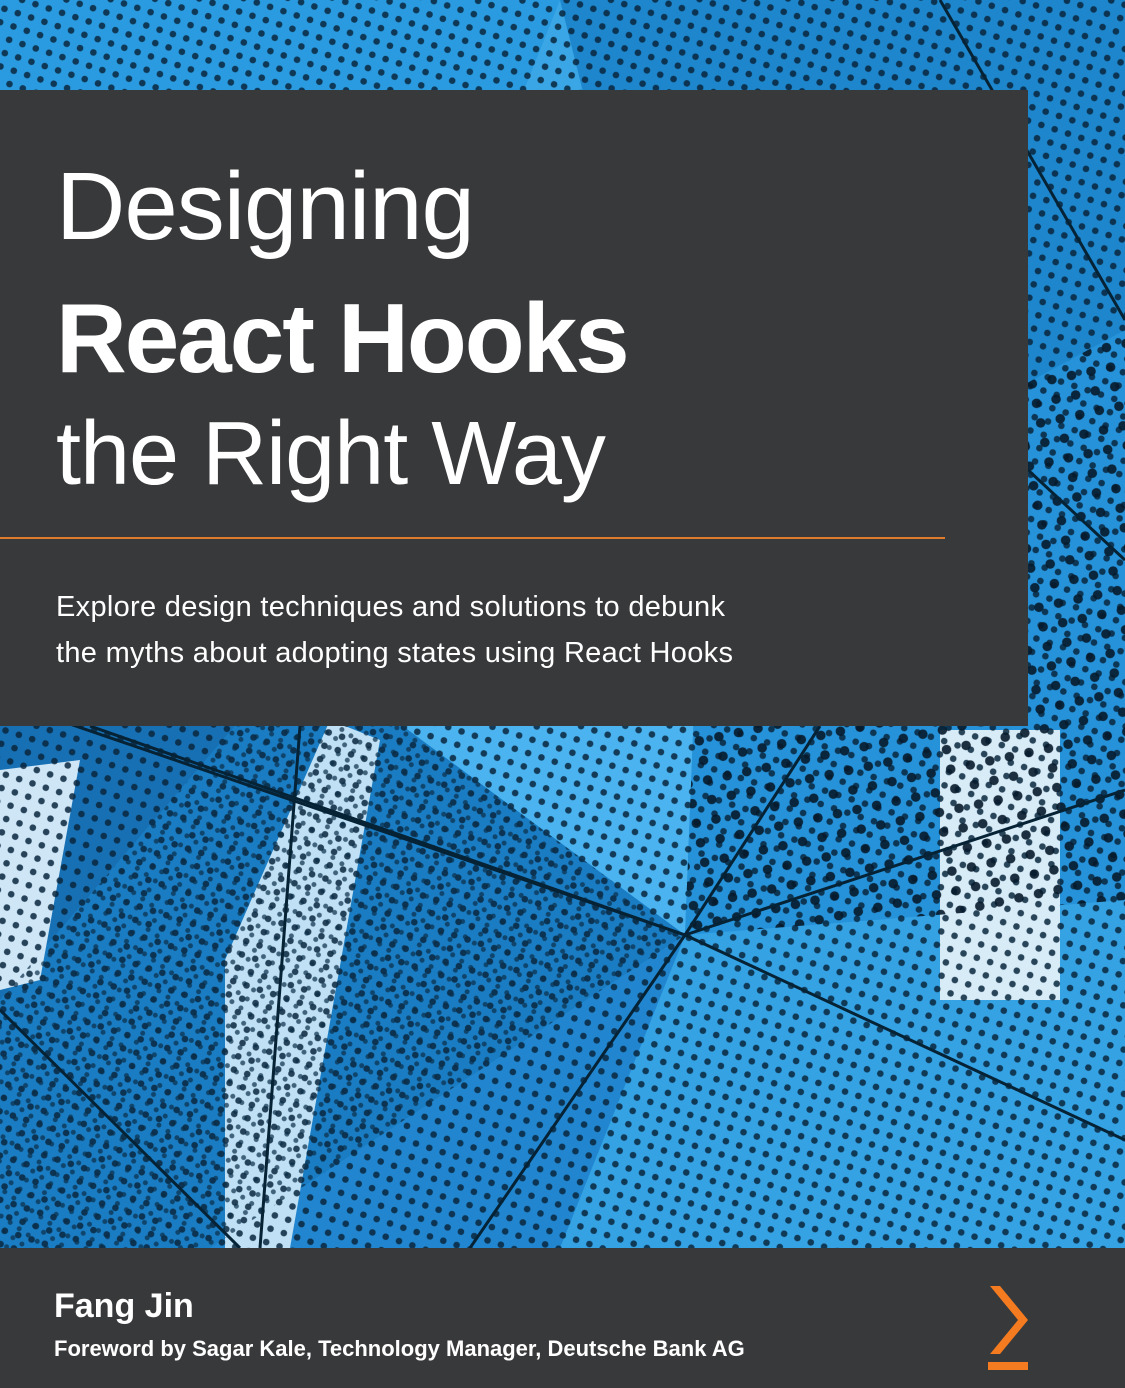  I want to click on orange-divider, so click(472, 538).